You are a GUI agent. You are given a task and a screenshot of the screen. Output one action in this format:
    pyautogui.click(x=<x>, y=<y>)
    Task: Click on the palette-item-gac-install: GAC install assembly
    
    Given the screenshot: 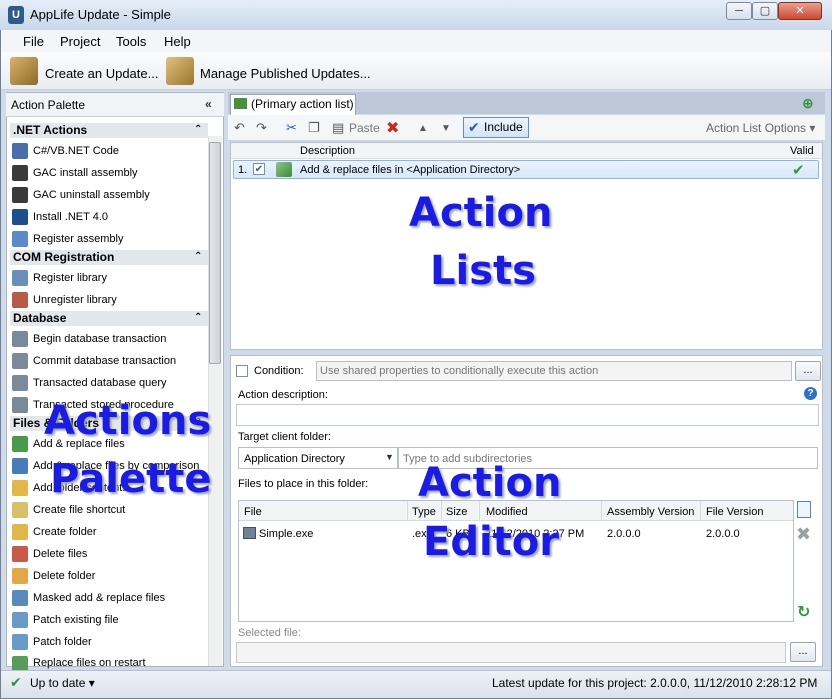 What is the action you would take?
    pyautogui.click(x=85, y=173)
    